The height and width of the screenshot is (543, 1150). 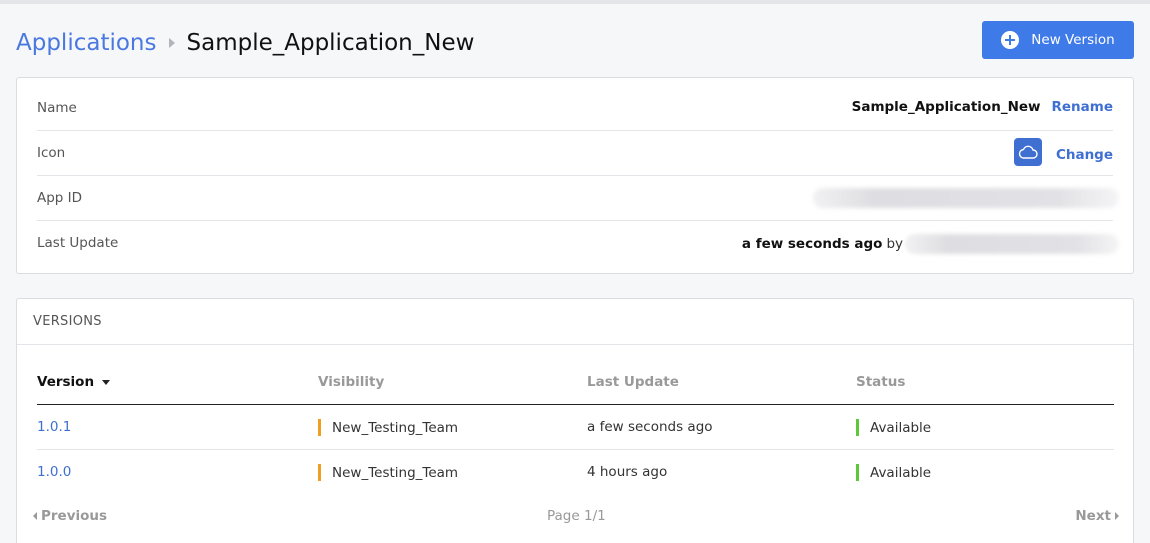 I want to click on info-row-app-id: App ID, so click(x=578, y=198).